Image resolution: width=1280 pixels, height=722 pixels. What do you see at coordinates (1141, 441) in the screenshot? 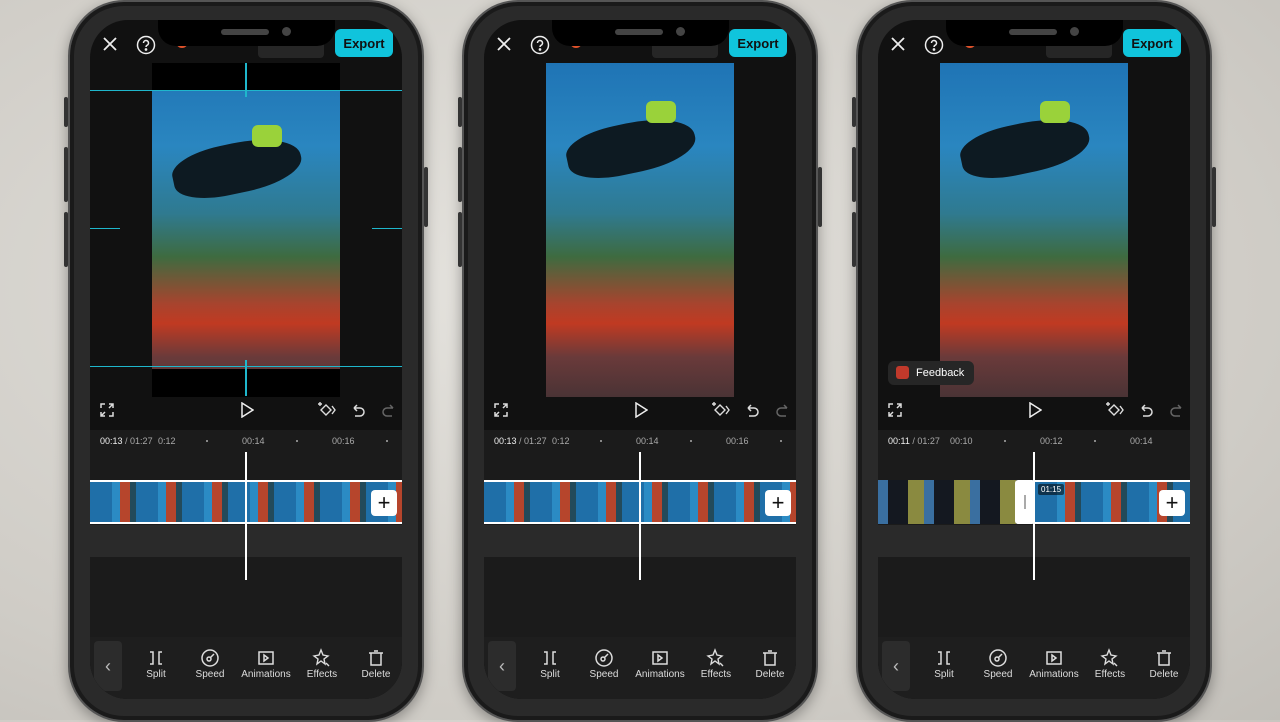
I see `time-tick: 00:14` at bounding box center [1141, 441].